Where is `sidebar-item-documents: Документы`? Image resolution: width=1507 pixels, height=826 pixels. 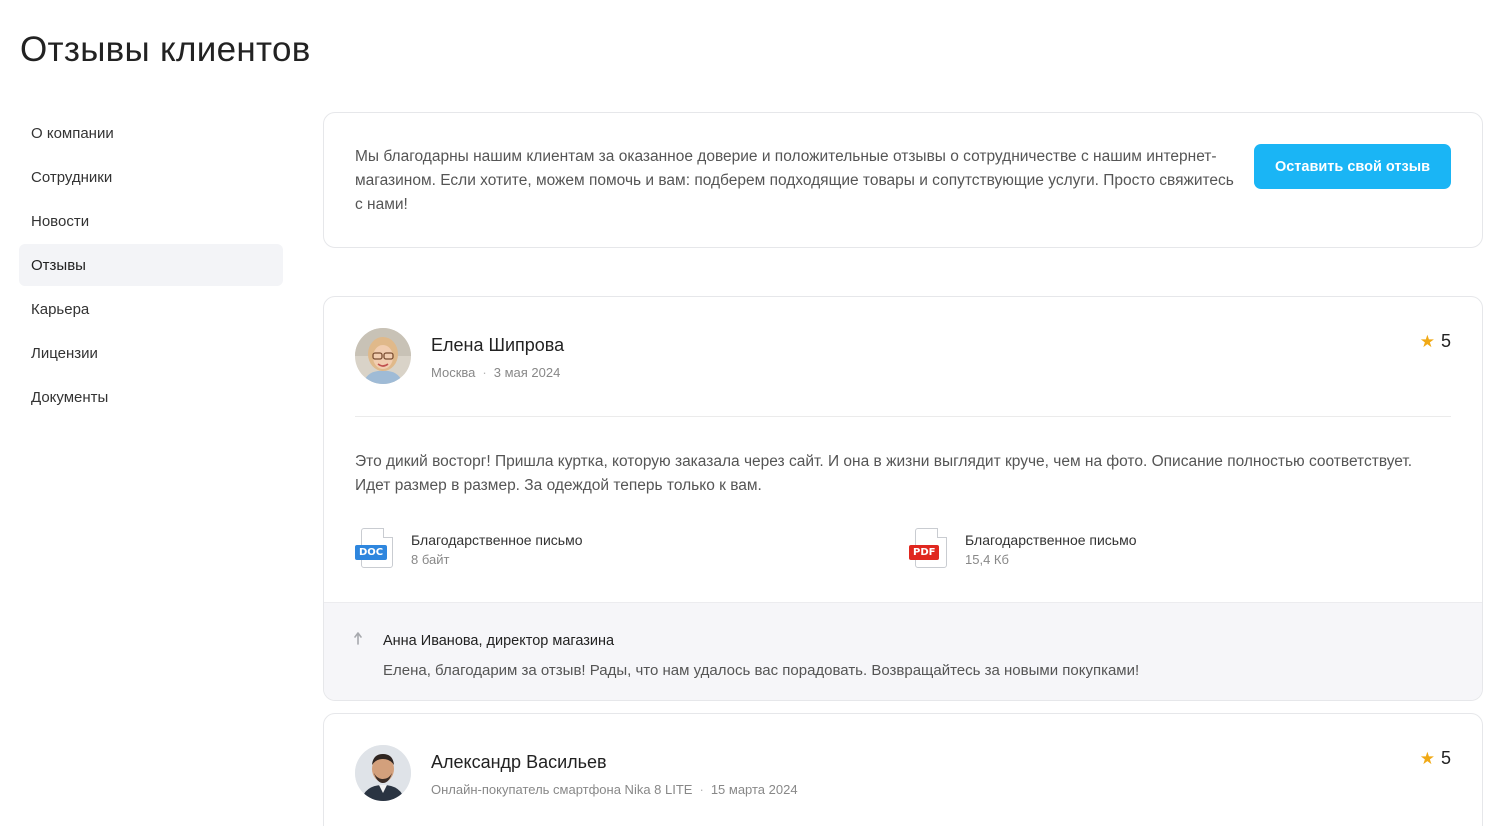 sidebar-item-documents: Документы is located at coordinates (151, 397).